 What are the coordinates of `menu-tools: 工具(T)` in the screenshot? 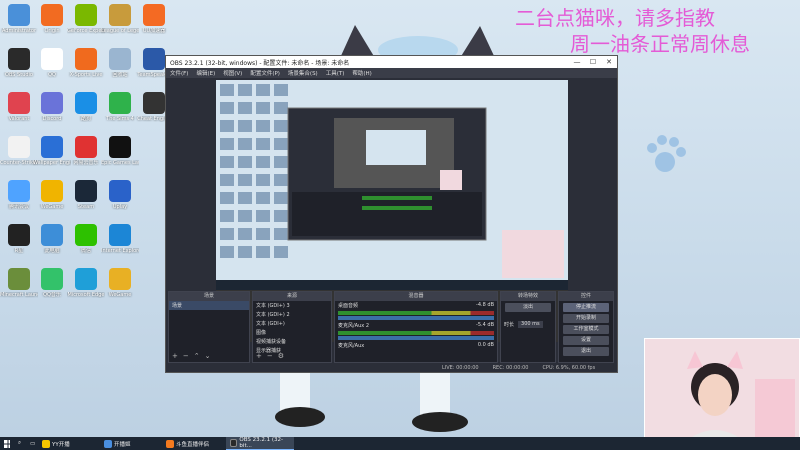 It's located at (335, 73).